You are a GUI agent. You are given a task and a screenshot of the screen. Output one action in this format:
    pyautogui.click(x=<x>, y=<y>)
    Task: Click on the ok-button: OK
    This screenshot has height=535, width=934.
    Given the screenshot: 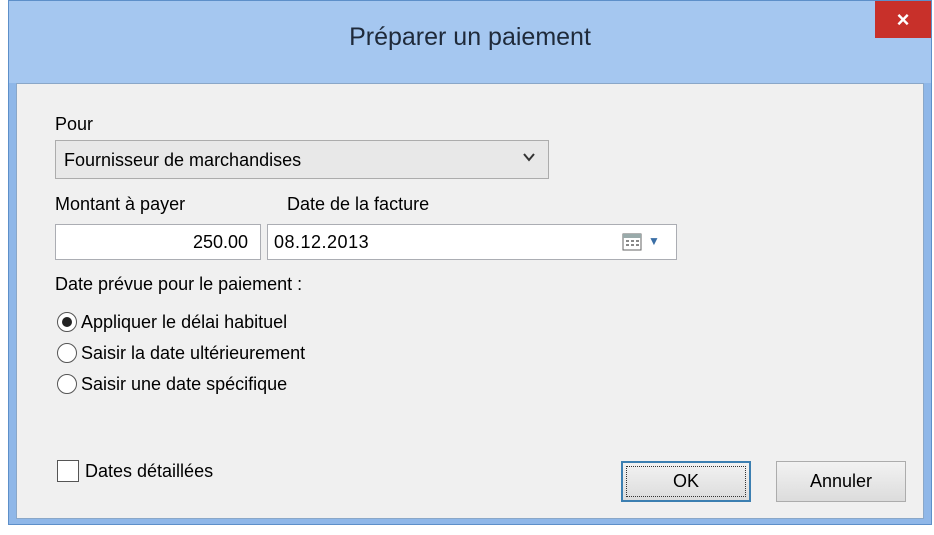 What is the action you would take?
    pyautogui.click(x=686, y=481)
    